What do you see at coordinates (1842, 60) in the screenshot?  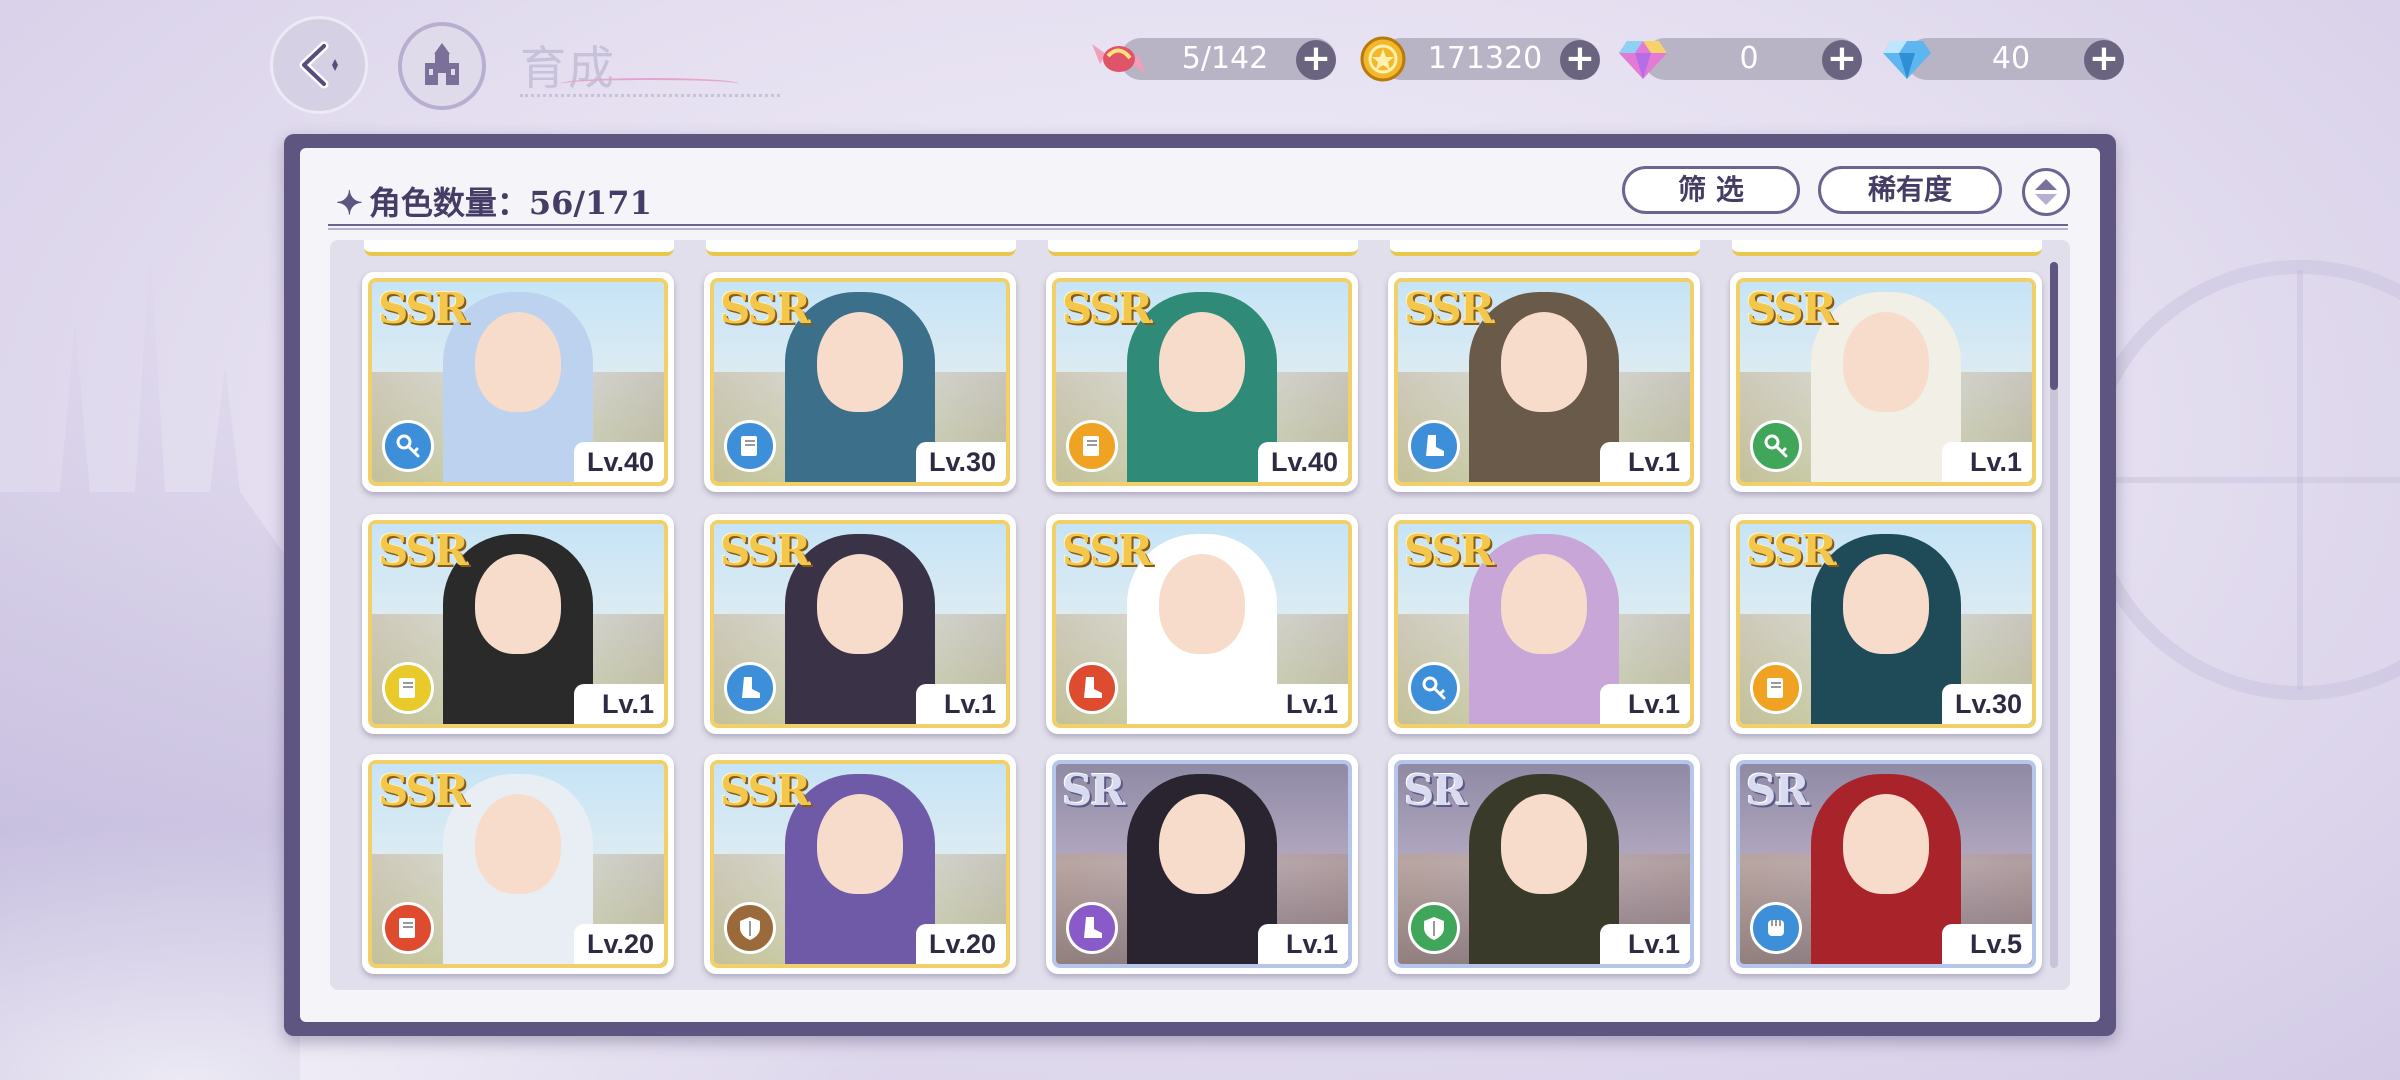 I see `rainbow-gem-add-button: +` at bounding box center [1842, 60].